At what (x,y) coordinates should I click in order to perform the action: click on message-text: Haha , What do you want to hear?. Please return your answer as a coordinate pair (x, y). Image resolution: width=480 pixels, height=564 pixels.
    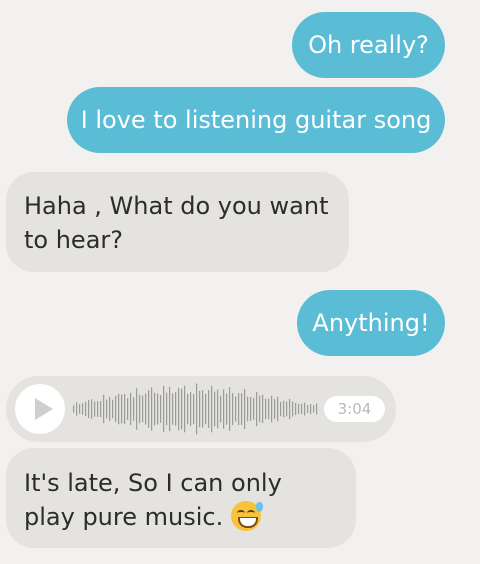
    Looking at the image, I should click on (176, 223).